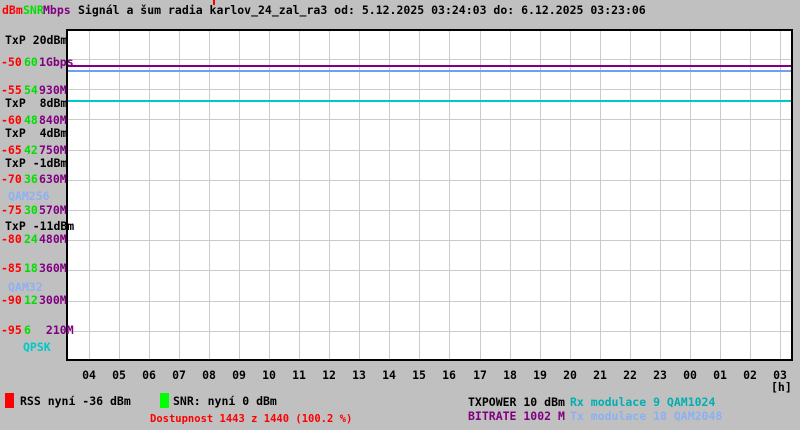  What do you see at coordinates (11, 210) in the screenshot?
I see `dbm-tick: -75` at bounding box center [11, 210].